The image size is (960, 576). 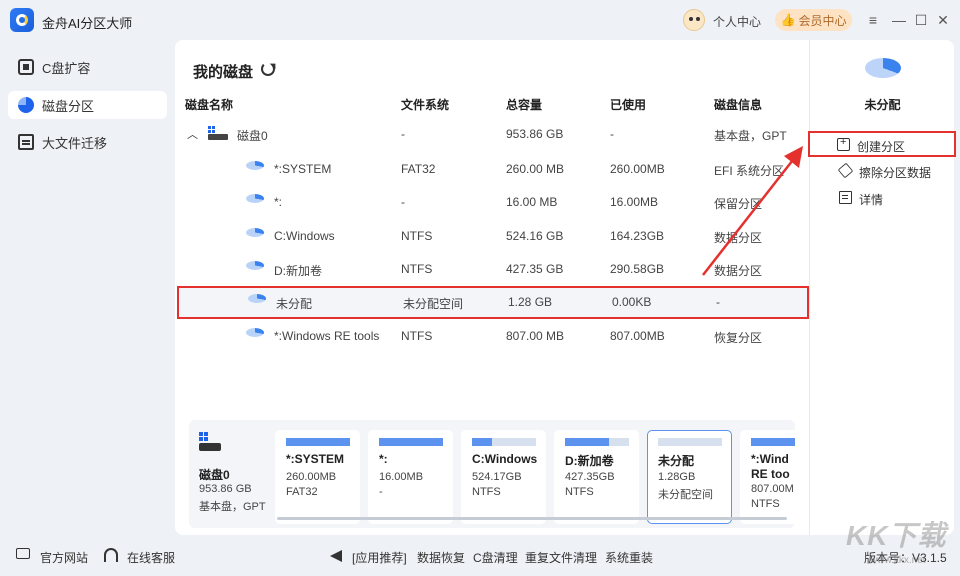 I want to click on maximize-icon: ☐, so click(x=921, y=20).